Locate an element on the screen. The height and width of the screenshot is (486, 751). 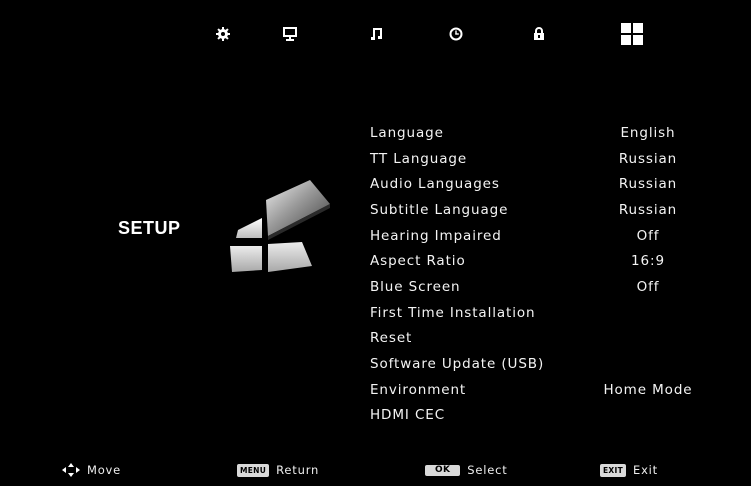
menu-item-tt-language: TT Language Russian is located at coordinates (540, 159).